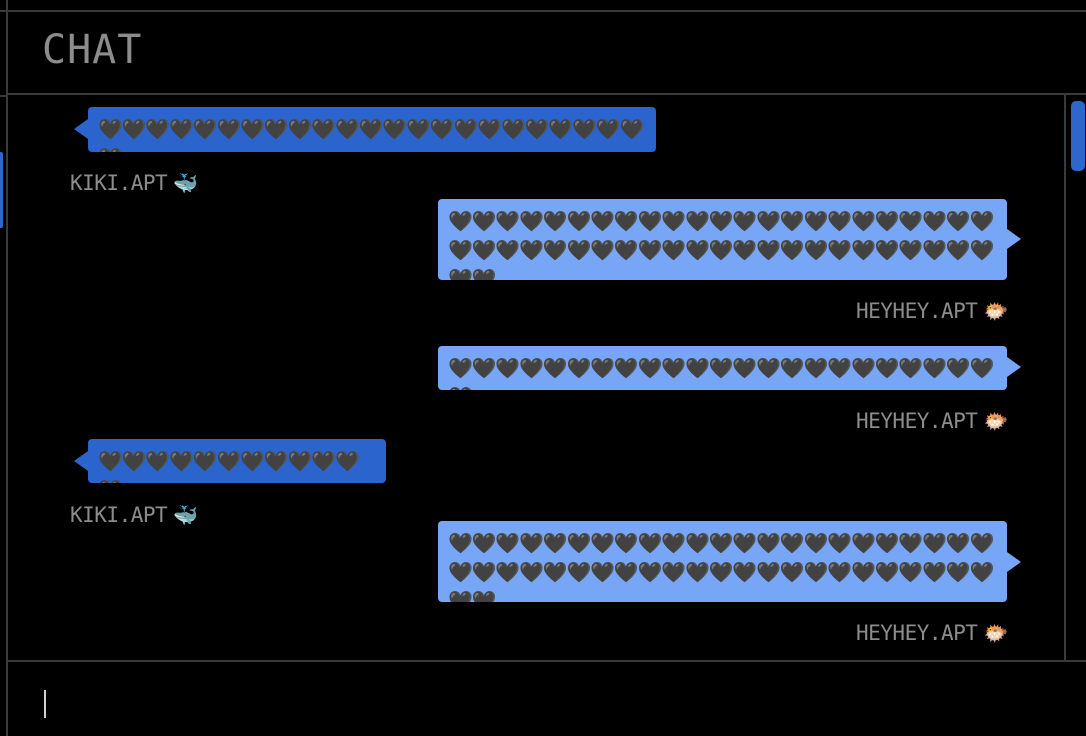 This screenshot has height=736, width=1086. What do you see at coordinates (3, 96) in the screenshot?
I see `left-edge-divider` at bounding box center [3, 96].